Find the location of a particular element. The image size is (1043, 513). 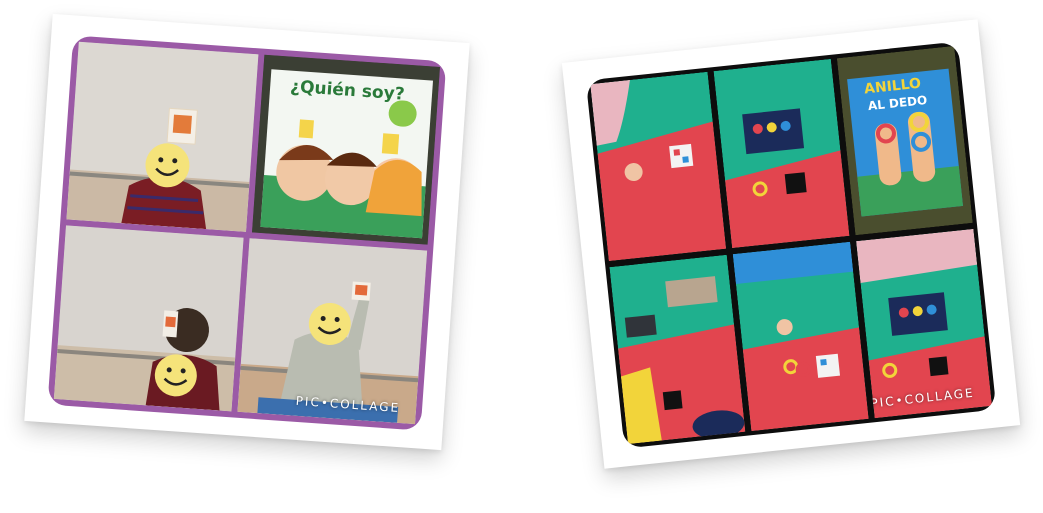

photo-child-bottom-left is located at coordinates (148, 318).